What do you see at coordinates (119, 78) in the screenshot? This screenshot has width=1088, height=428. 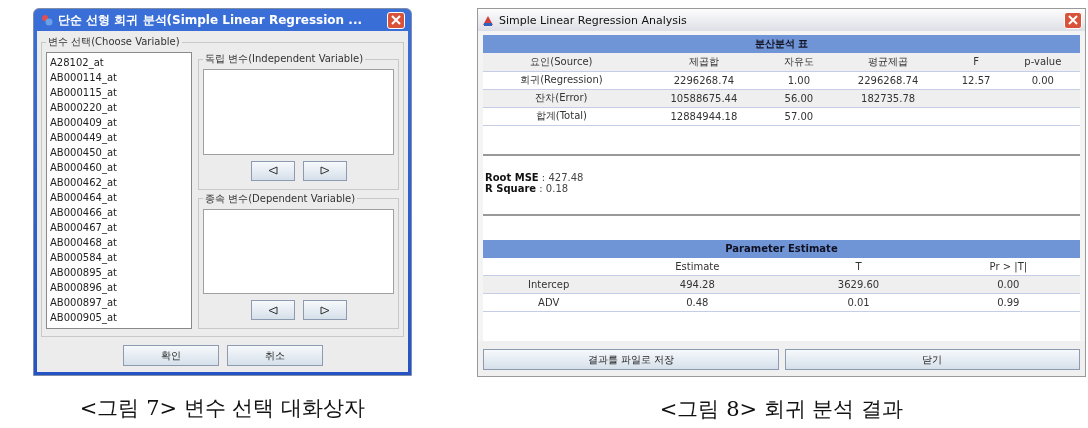 I see `list-item: AB000114_at` at bounding box center [119, 78].